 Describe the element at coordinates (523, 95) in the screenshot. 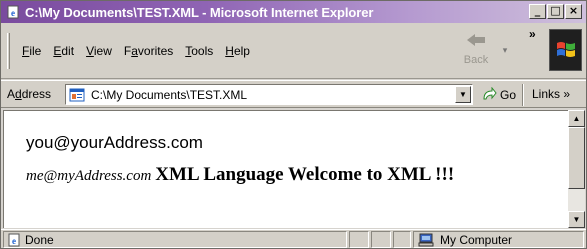

I see `address-divider` at that location.